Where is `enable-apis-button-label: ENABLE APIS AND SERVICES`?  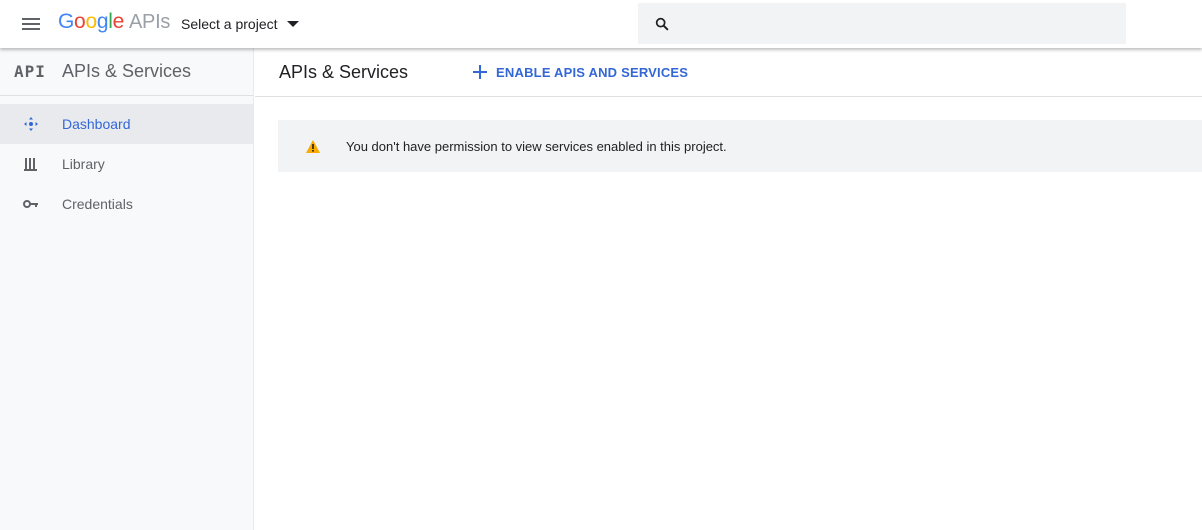
enable-apis-button-label: ENABLE APIS AND SERVICES is located at coordinates (592, 72).